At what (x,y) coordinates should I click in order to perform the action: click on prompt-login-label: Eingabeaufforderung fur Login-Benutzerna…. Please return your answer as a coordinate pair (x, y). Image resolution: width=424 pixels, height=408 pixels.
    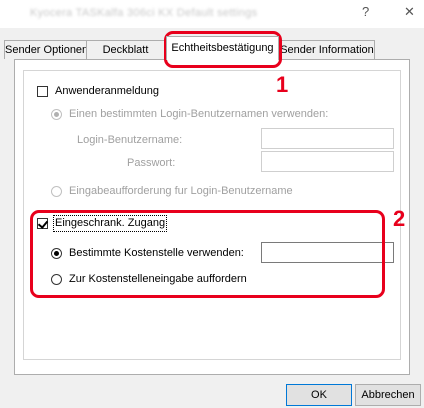
    Looking at the image, I should click on (181, 191).